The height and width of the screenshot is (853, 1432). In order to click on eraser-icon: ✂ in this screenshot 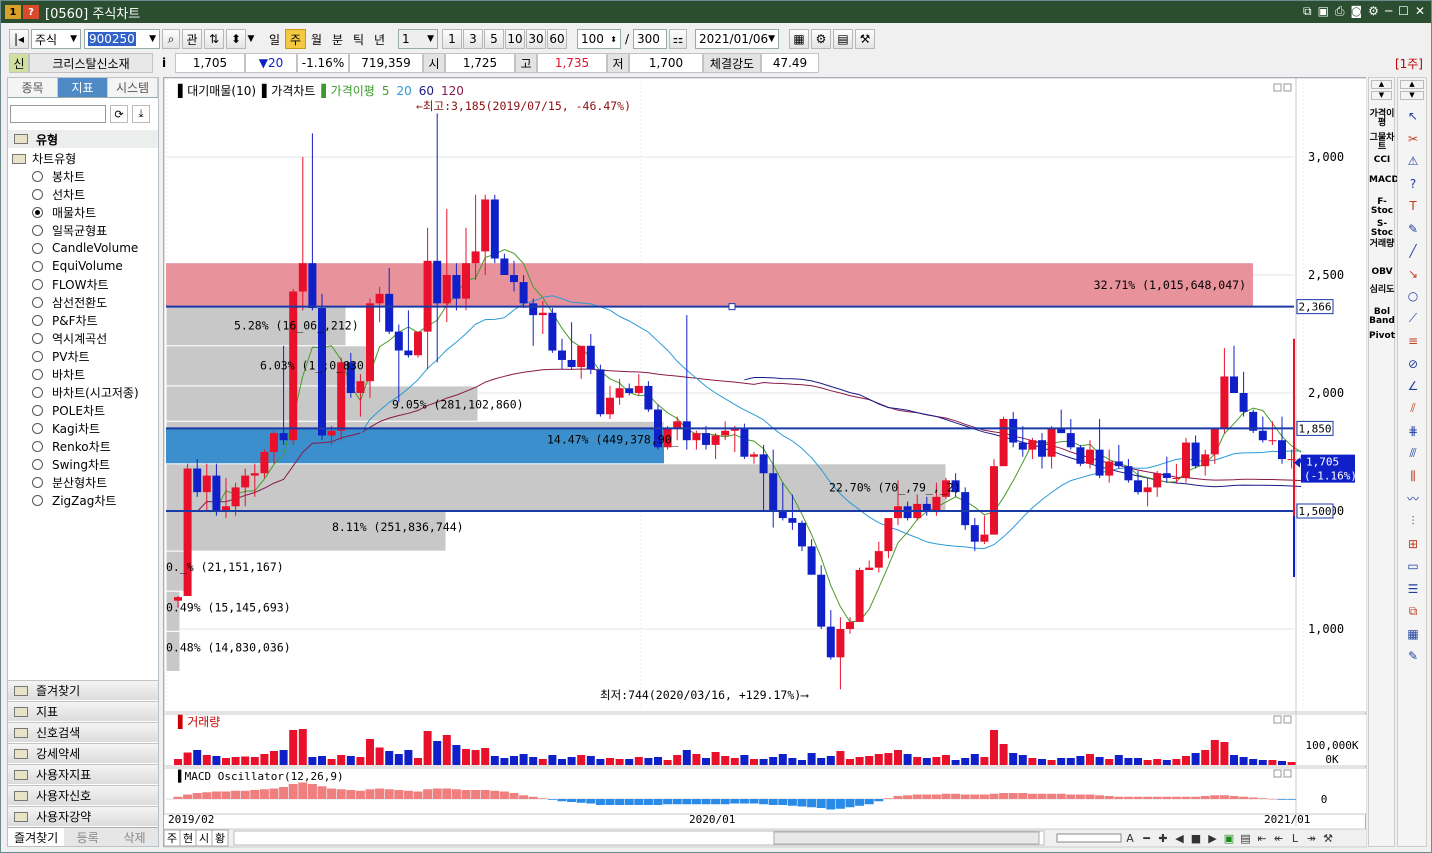, I will do `click(1413, 139)`.